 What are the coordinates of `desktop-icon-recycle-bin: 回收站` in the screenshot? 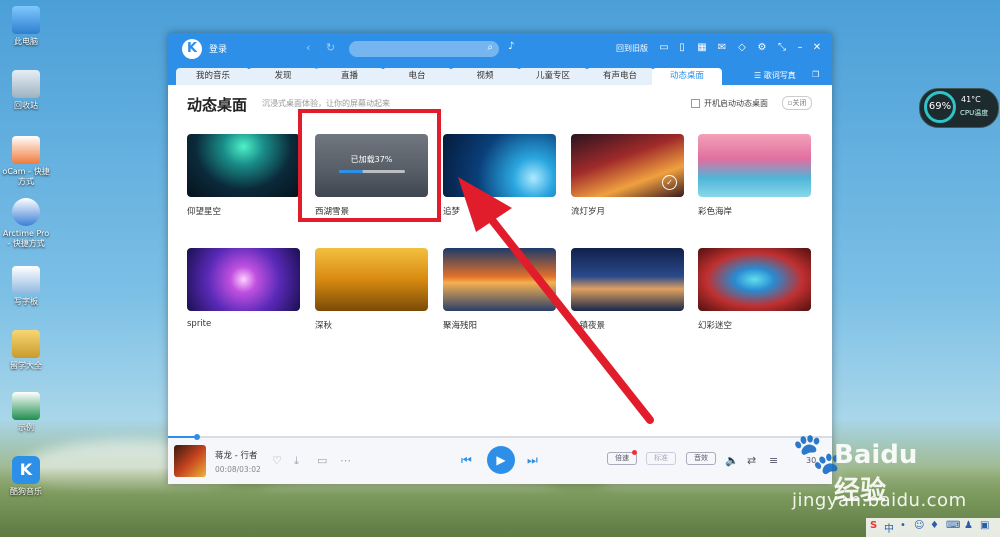 It's located at (26, 90).